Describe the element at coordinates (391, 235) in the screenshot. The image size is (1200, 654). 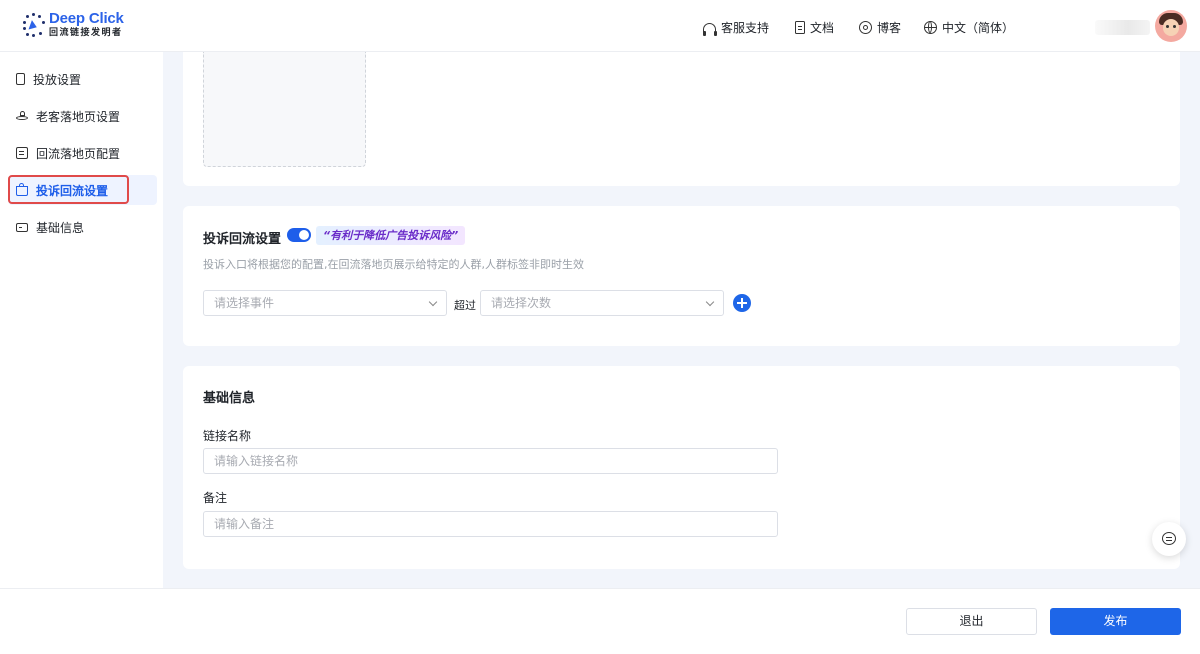
I see `complaint-tagline-badge: “有利于降低广告投诉风险”` at that location.